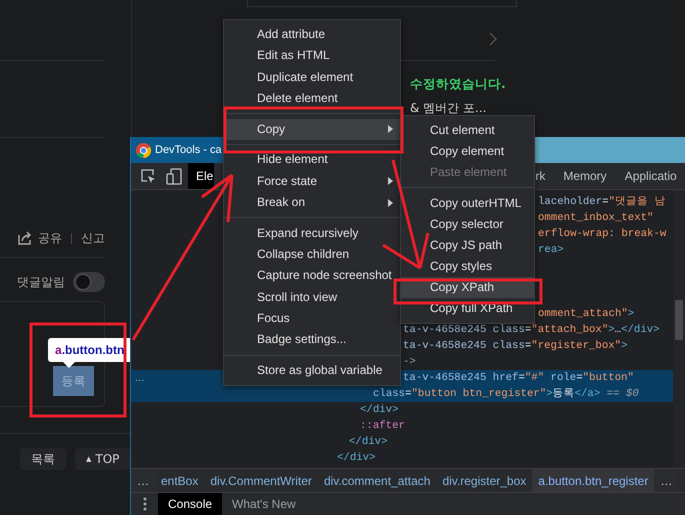  I want to click on panel-tab: Applicatio, so click(650, 176).